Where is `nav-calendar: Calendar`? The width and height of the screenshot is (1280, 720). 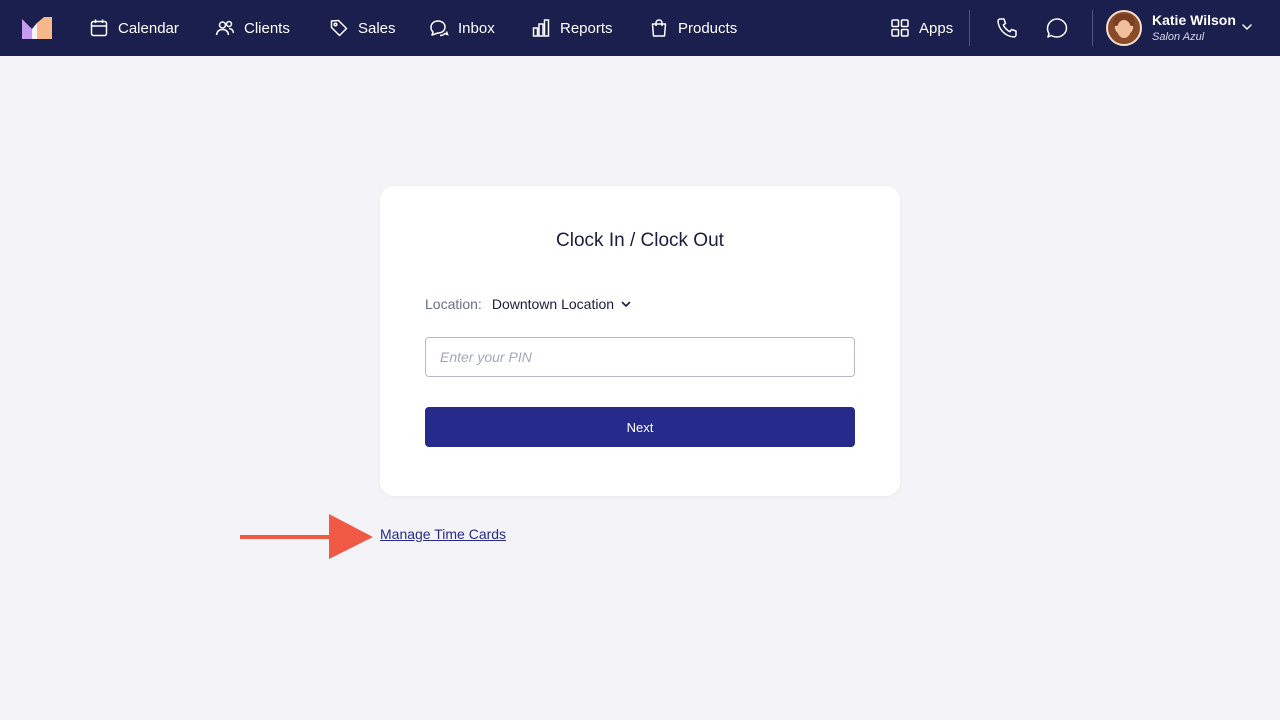
nav-calendar: Calendar is located at coordinates (134, 28).